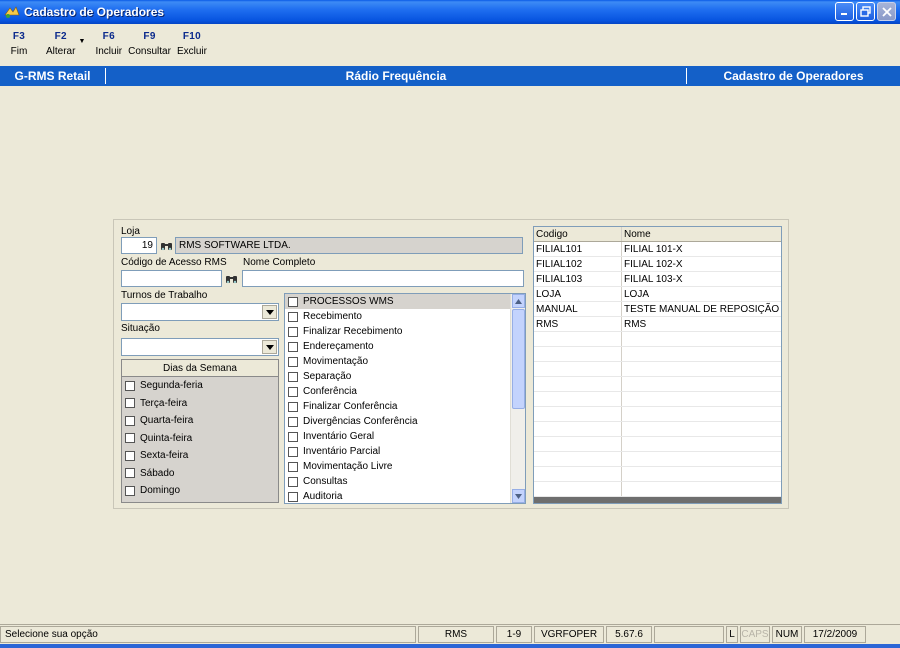  What do you see at coordinates (701, 234) in the screenshot?
I see `column-header-nome: Nome` at bounding box center [701, 234].